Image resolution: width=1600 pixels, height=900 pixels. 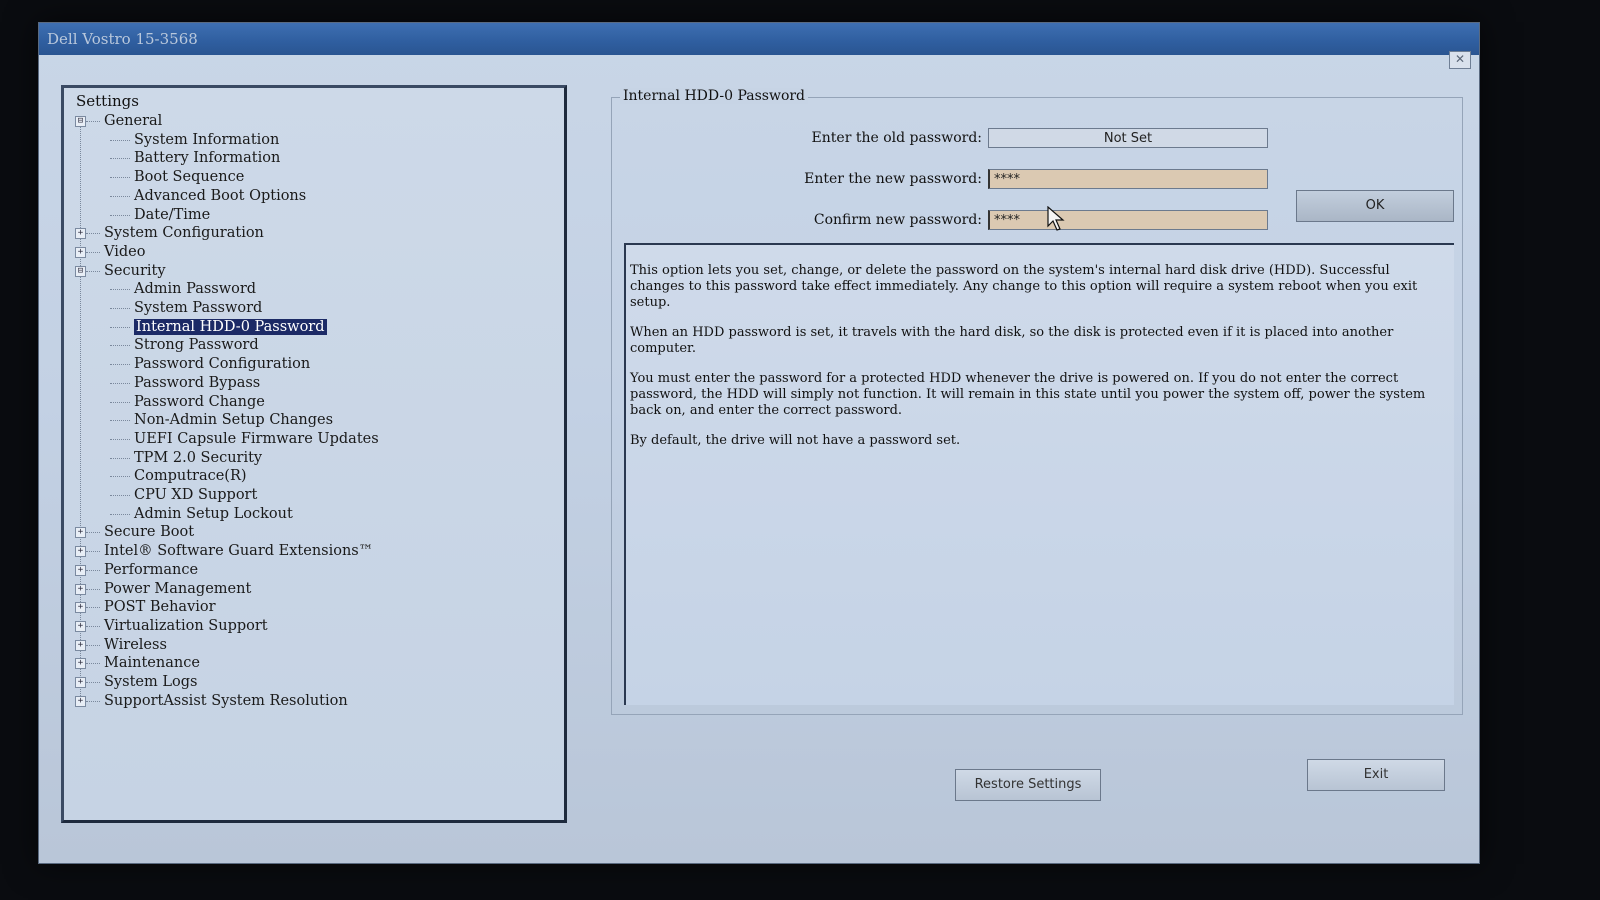 I want to click on tree-item-system-information: System Information, so click(x=206, y=140).